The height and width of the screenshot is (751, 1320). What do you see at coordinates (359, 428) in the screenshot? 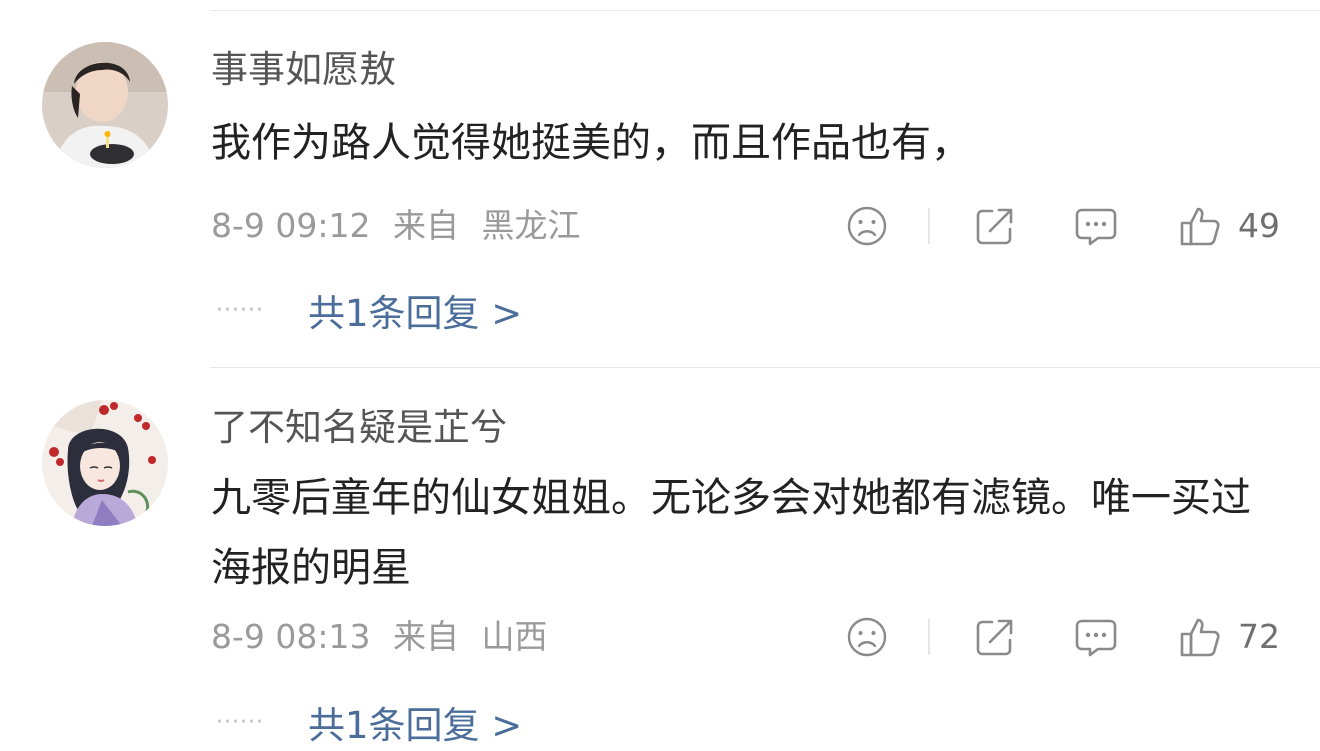
I see `comment-username: 了不知名疑是芷兮` at bounding box center [359, 428].